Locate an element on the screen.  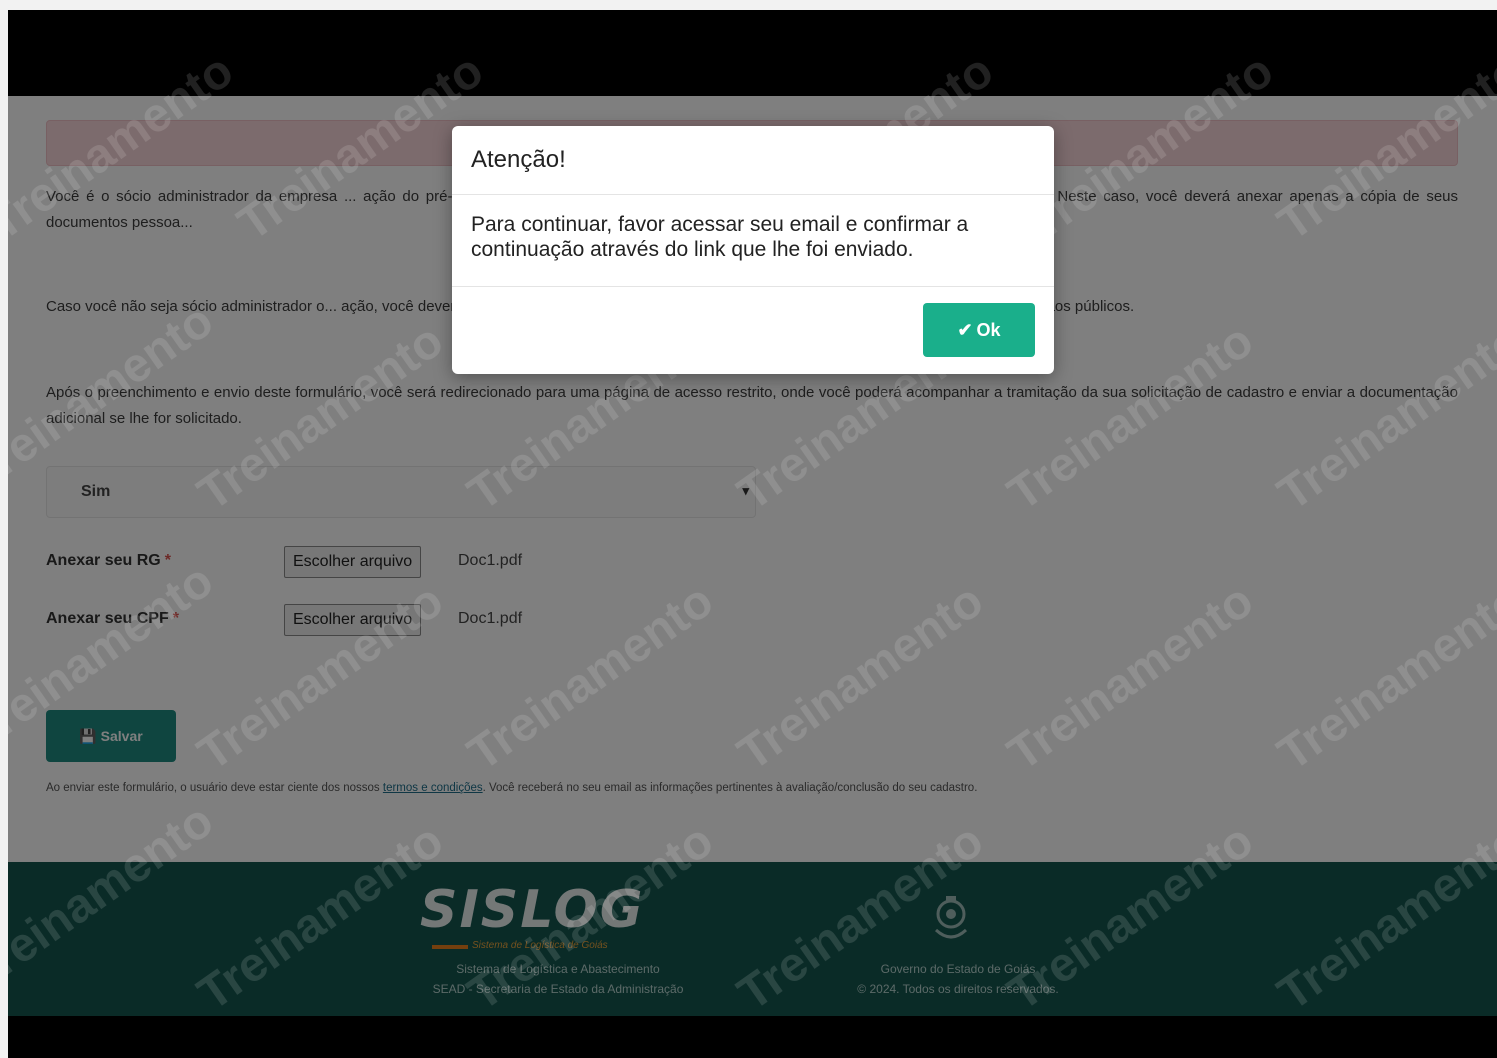
check-icon: ✔ is located at coordinates (965, 330).